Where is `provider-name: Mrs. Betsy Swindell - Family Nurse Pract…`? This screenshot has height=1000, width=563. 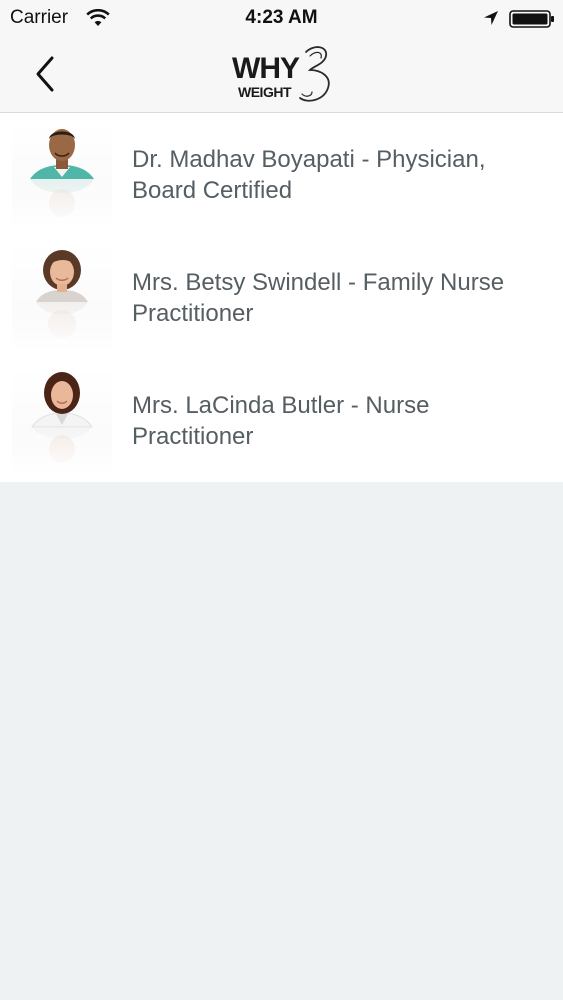
provider-name: Mrs. Betsy Swindell - Family Nurse Pract… is located at coordinates (318, 297).